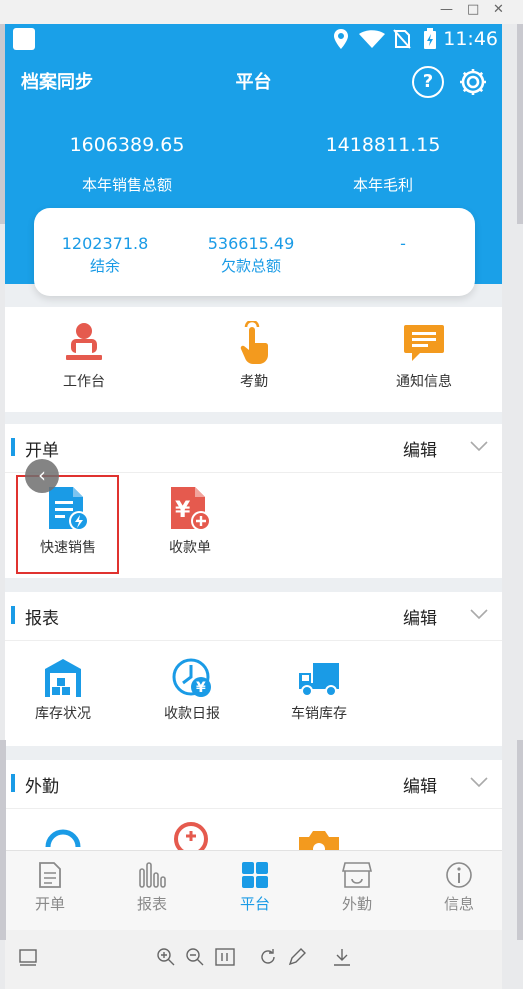 The height and width of the screenshot is (989, 523). Describe the element at coordinates (430, 38) in the screenshot. I see `battery-charging-icon` at that location.